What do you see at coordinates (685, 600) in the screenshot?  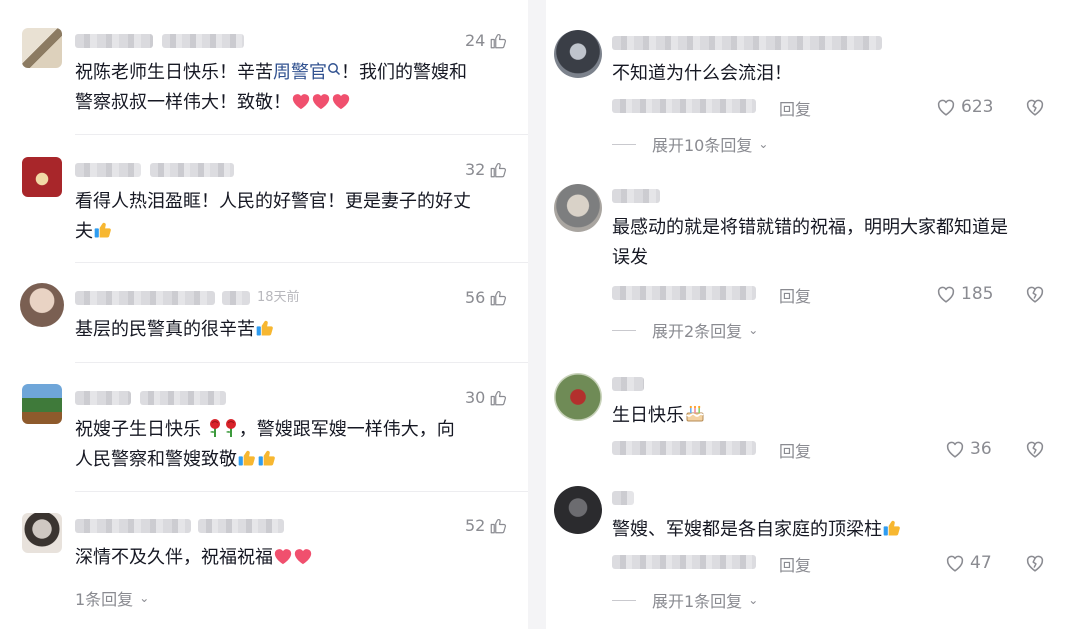 I see `expand-replies-button: 展开1条回复 ⌄` at bounding box center [685, 600].